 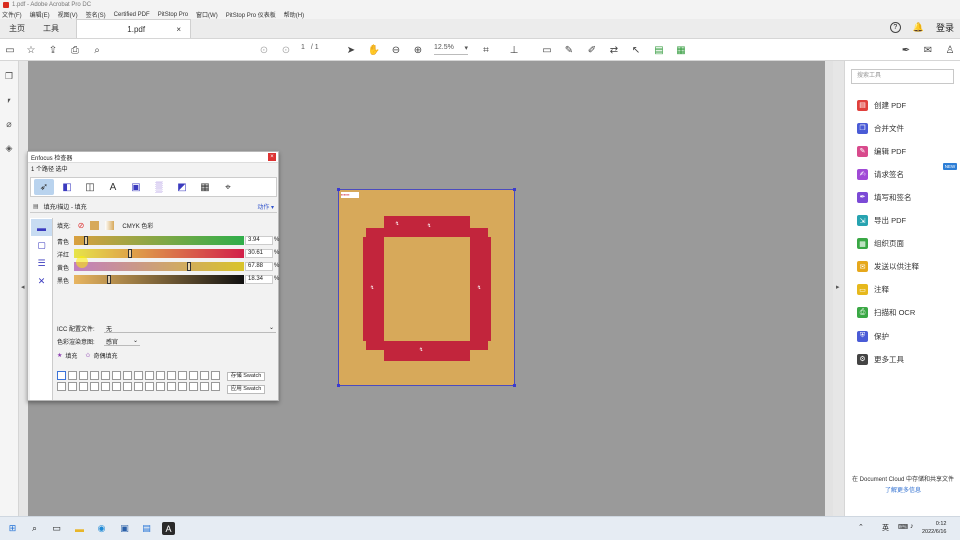 What do you see at coordinates (101, 528) in the screenshot?
I see `edge-browser-icon: ◉` at bounding box center [101, 528].